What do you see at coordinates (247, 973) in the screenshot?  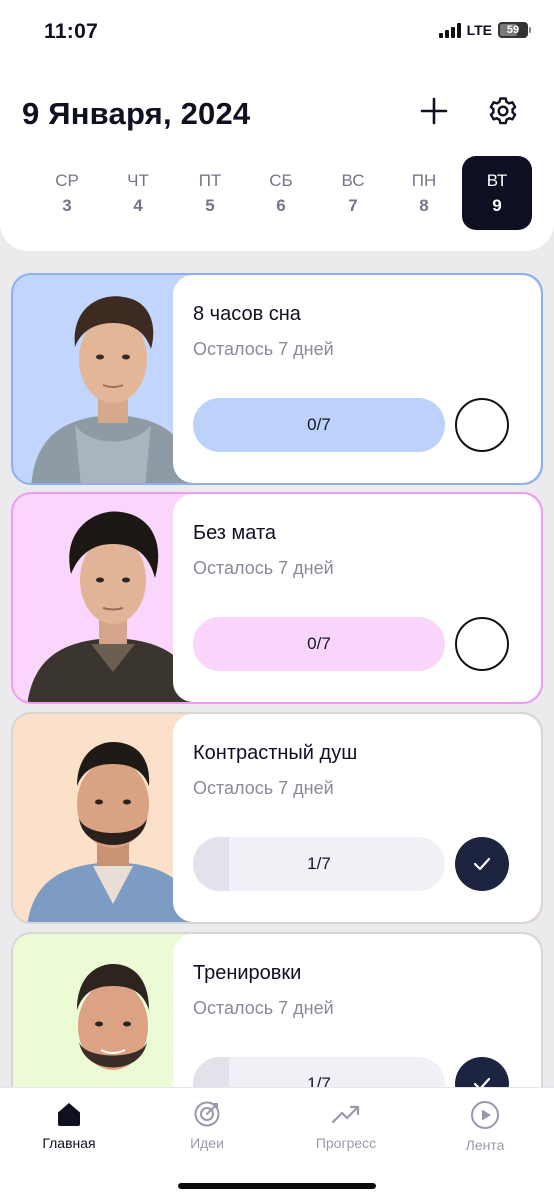 I see `habit-title: Тренировки` at bounding box center [247, 973].